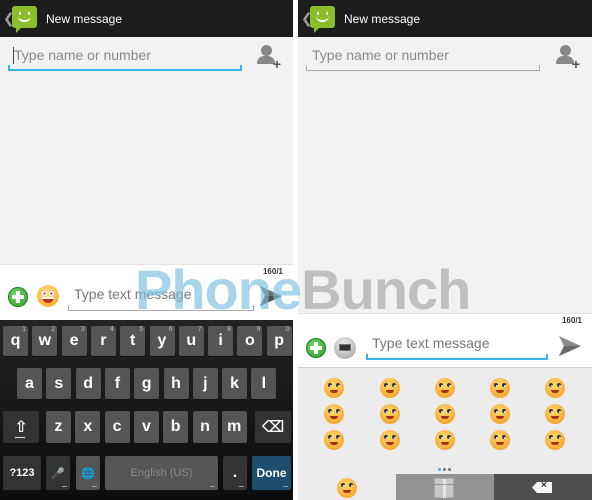 The image size is (592, 500). What do you see at coordinates (555, 388) in the screenshot?
I see `emoji-cool-sunglasses` at bounding box center [555, 388].